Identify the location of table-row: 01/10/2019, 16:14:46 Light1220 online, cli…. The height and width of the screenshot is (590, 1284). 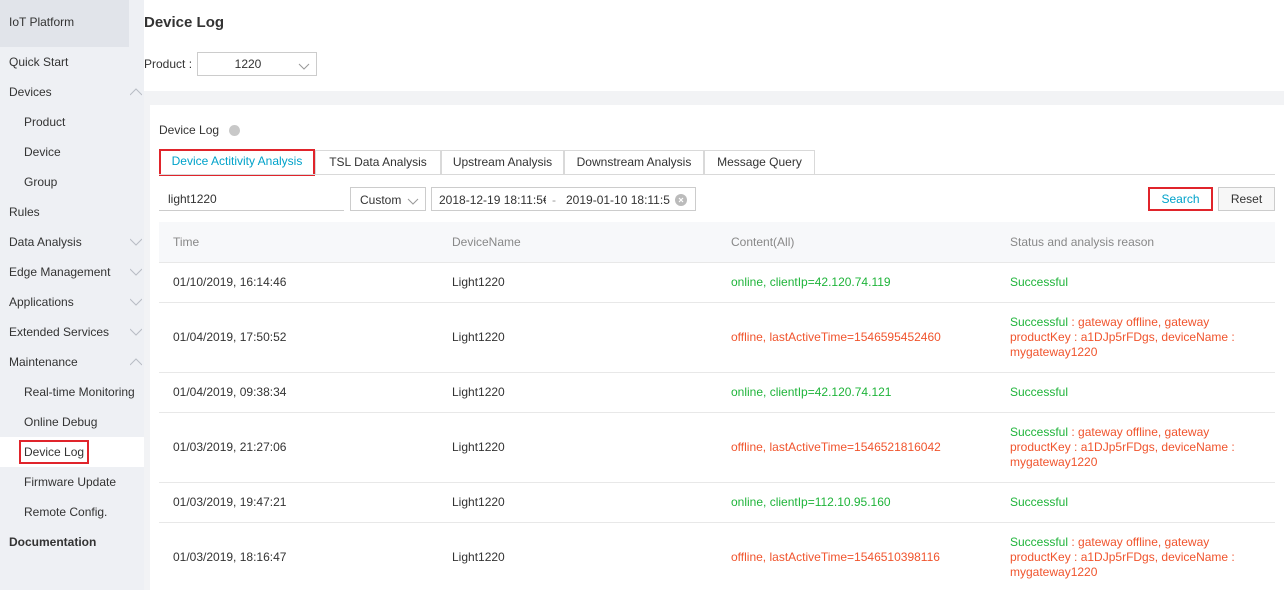
(717, 283).